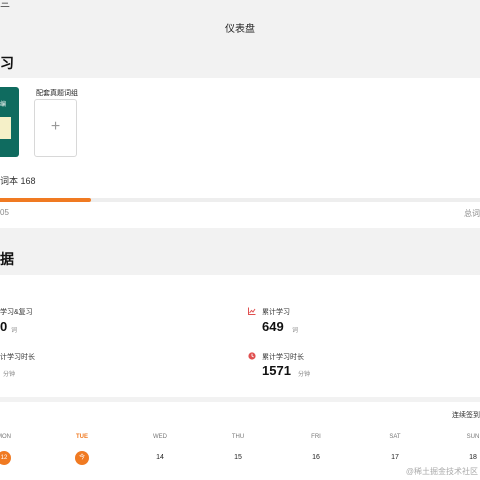  Describe the element at coordinates (316, 458) in the screenshot. I see `calendar-date: 16` at that location.